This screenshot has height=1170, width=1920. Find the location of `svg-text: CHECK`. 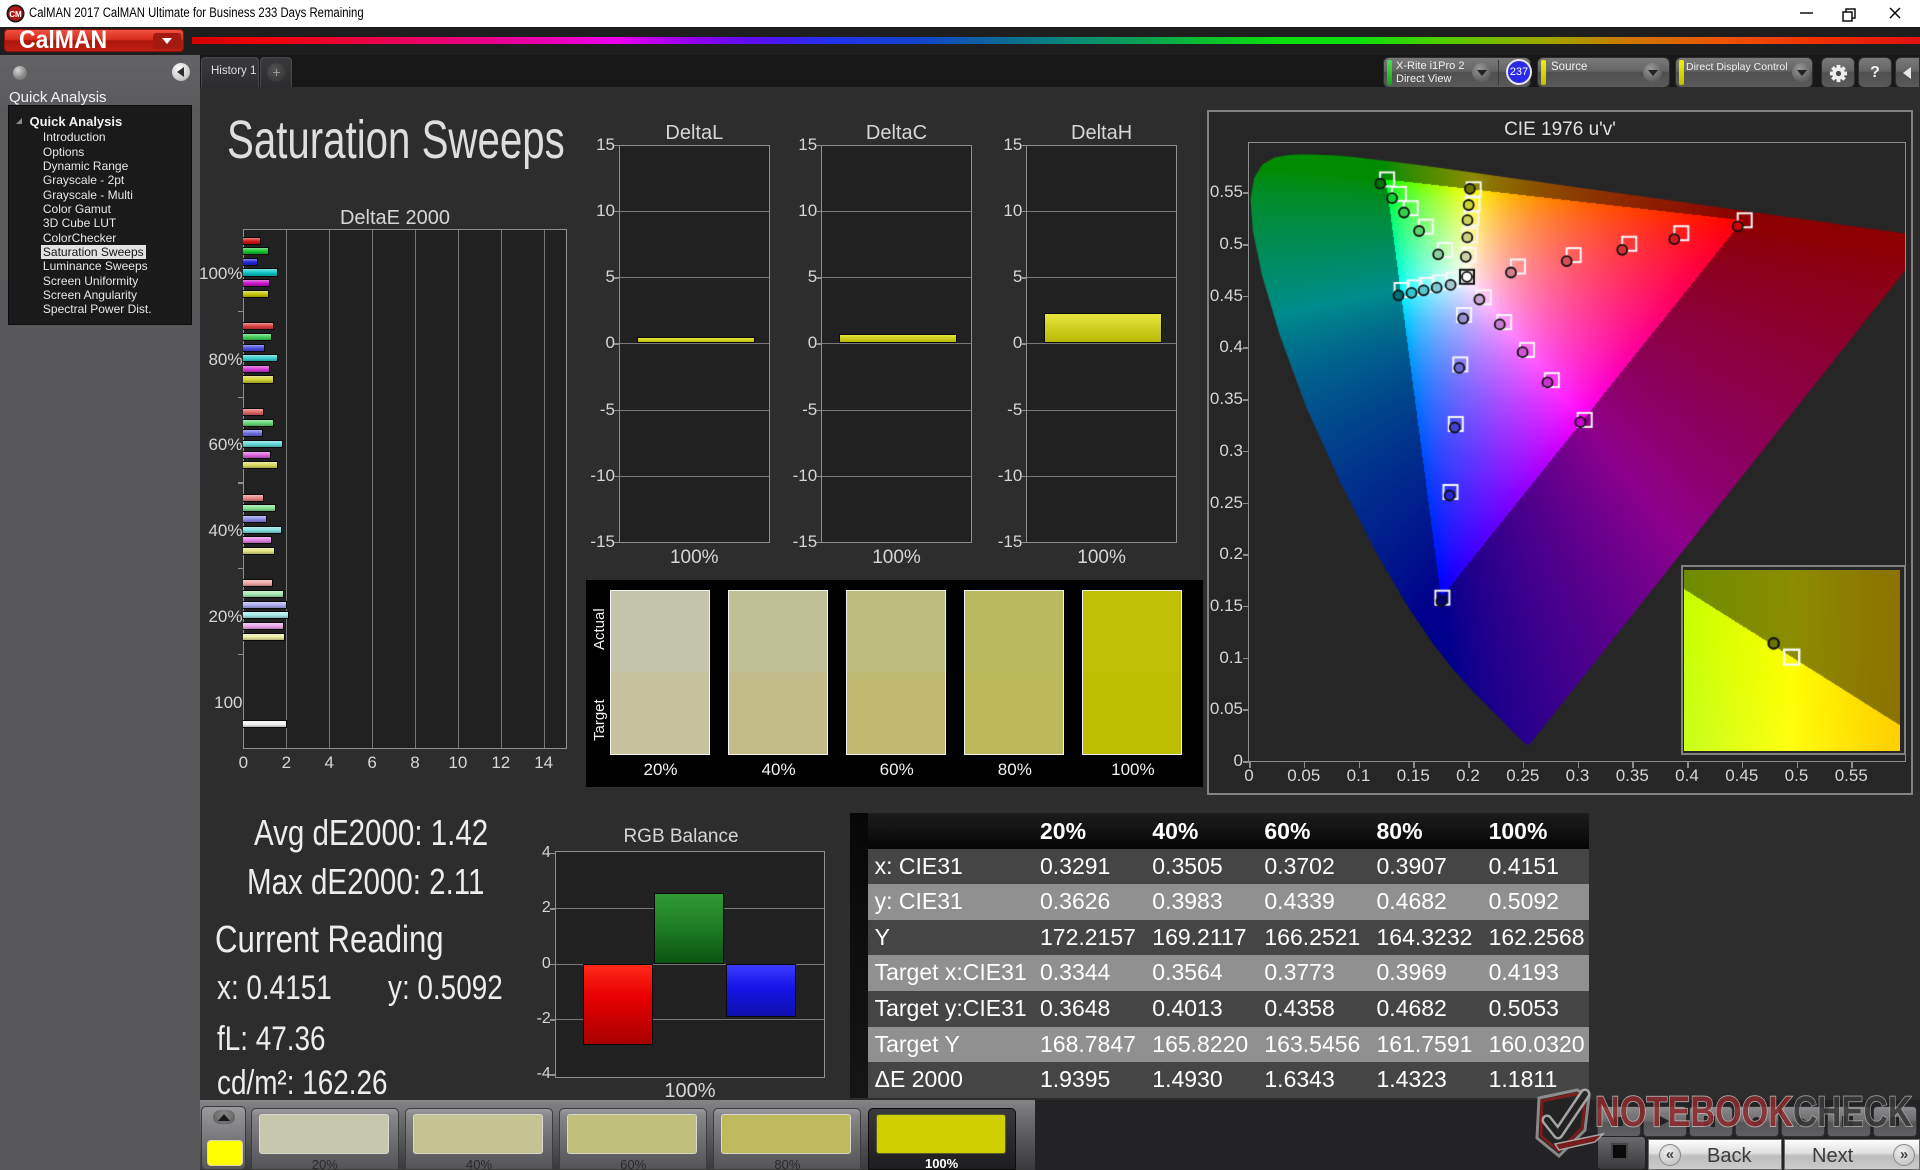

svg-text: CHECK is located at coordinates (1852, 1112).